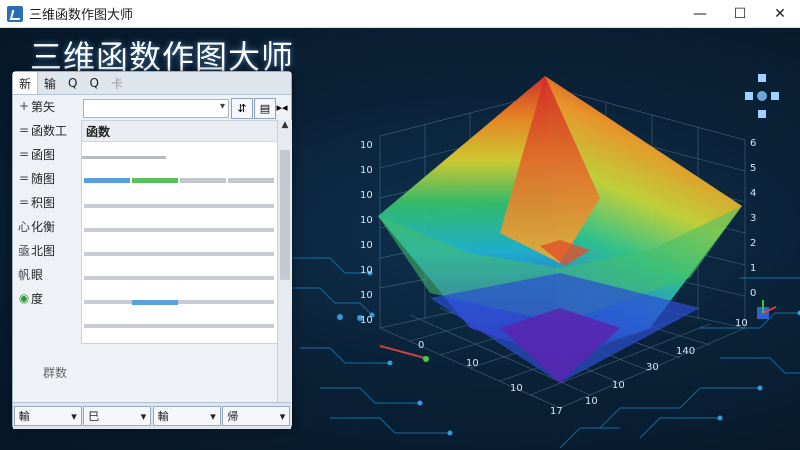 This screenshot has width=800, height=450. I want to click on minimize-icon: —, so click(700, 13).